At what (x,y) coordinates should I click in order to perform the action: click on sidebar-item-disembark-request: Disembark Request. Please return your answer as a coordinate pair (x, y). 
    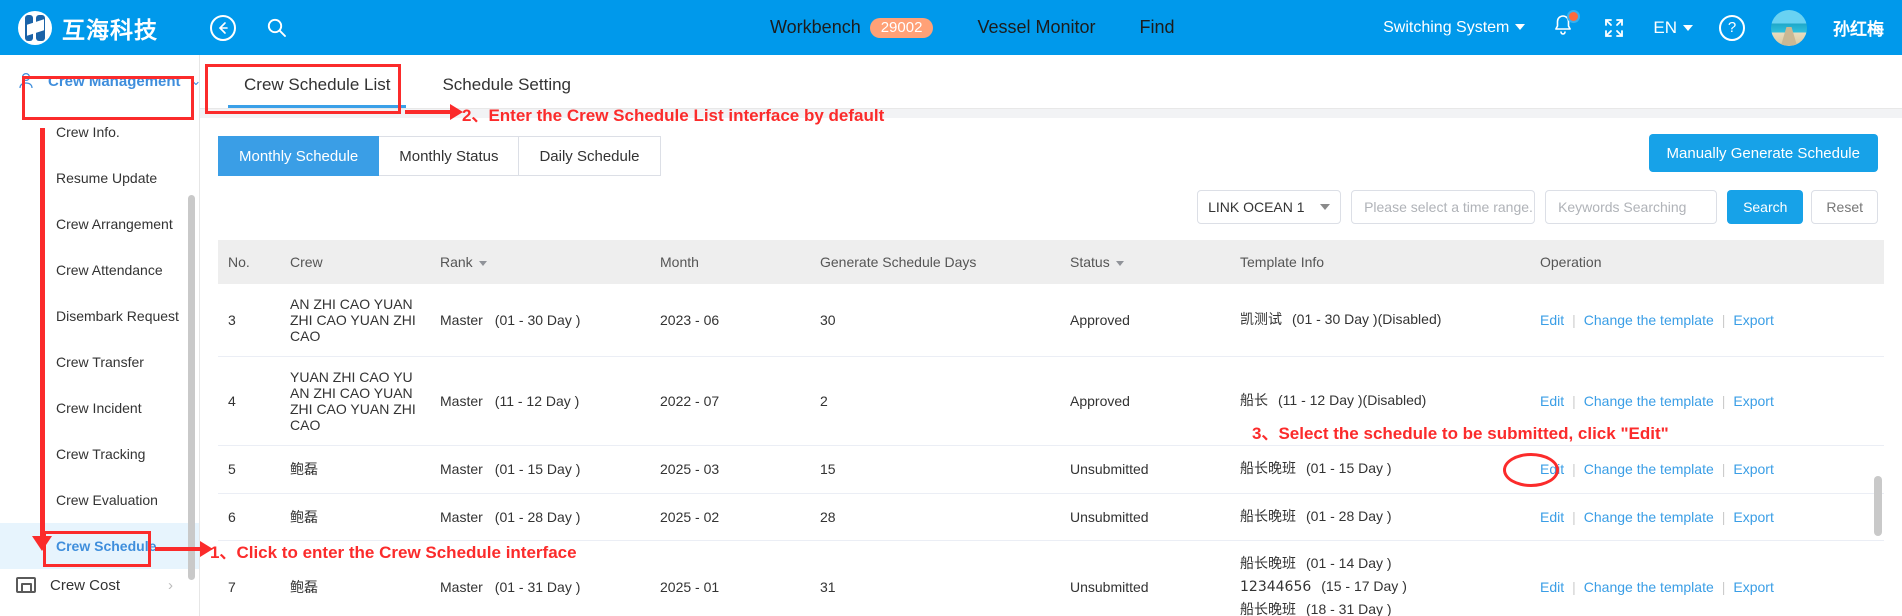
    Looking at the image, I should click on (99, 316).